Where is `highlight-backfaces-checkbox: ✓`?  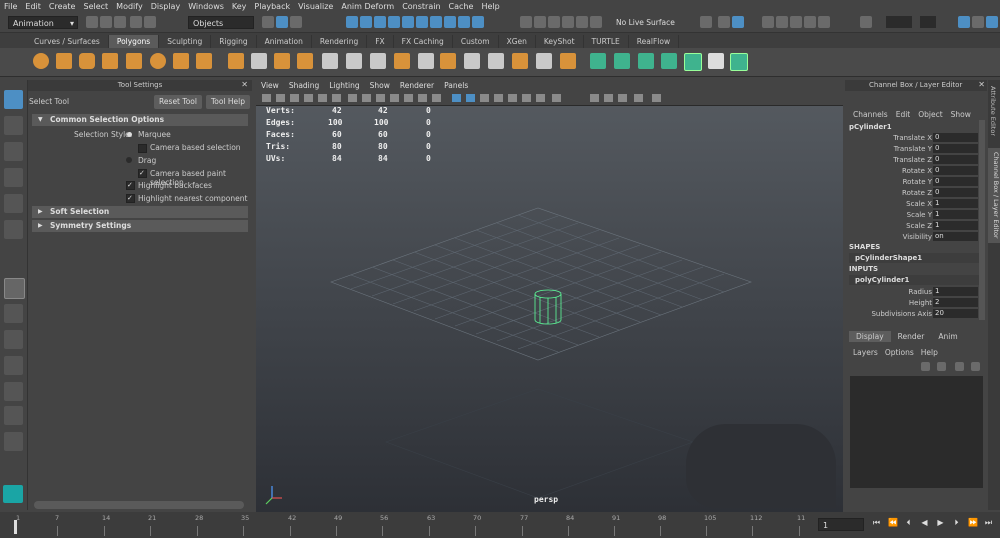
highlight-backfaces-checkbox: ✓ is located at coordinates (130, 185).